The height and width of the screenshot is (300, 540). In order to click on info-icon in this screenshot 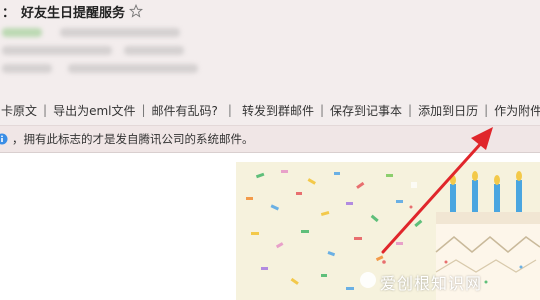, I will do `click(4, 139)`.